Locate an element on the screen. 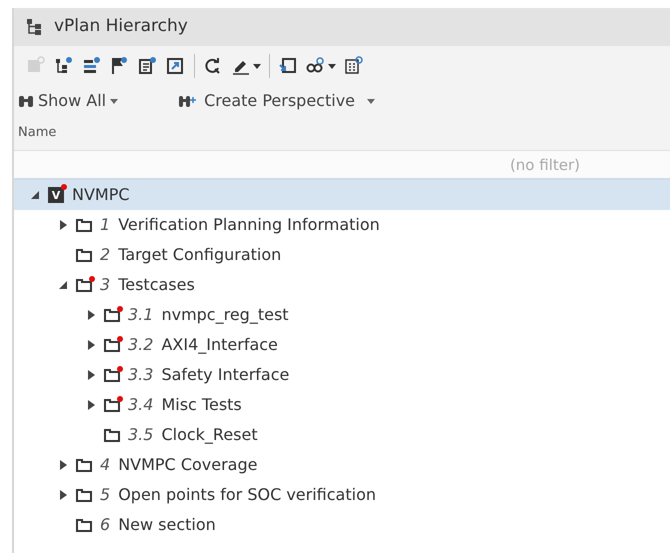 This screenshot has width=670, height=553. section-number: 4 is located at coordinates (105, 465).